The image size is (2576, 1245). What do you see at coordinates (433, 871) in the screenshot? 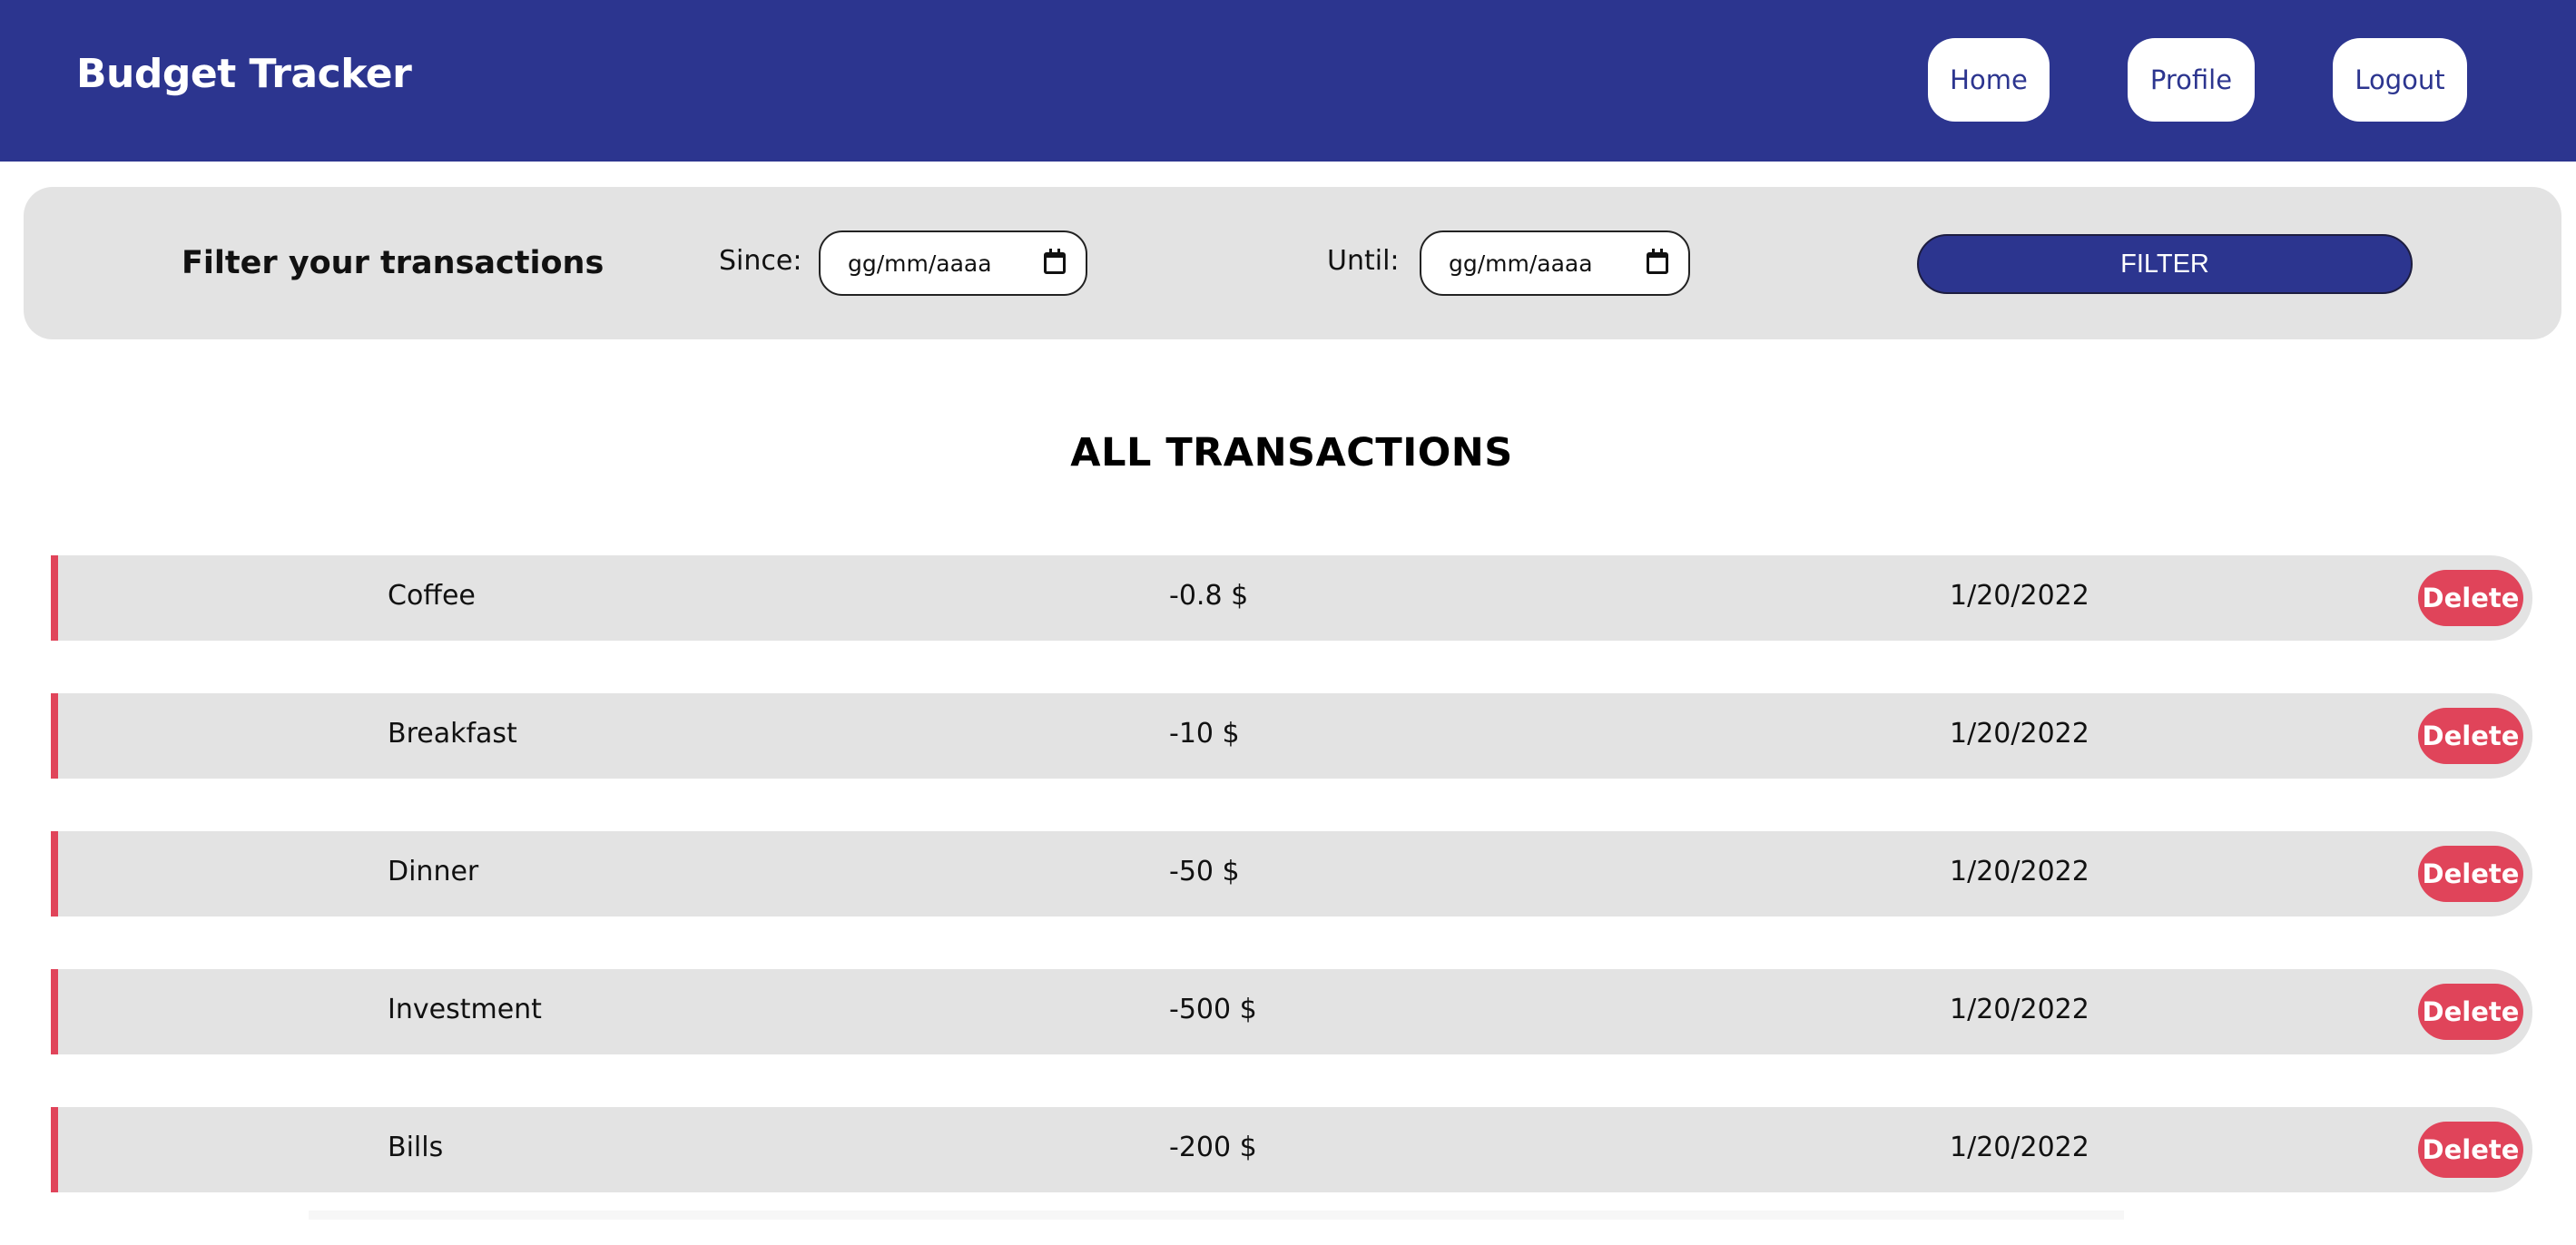
I see `transaction-name: Dinner` at bounding box center [433, 871].